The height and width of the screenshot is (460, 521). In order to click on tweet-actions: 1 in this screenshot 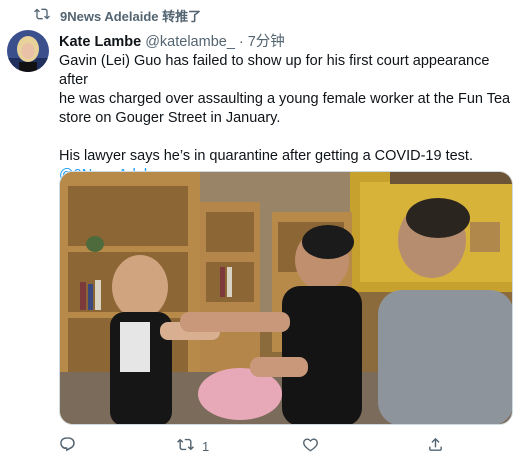, I will do `click(279, 446)`.